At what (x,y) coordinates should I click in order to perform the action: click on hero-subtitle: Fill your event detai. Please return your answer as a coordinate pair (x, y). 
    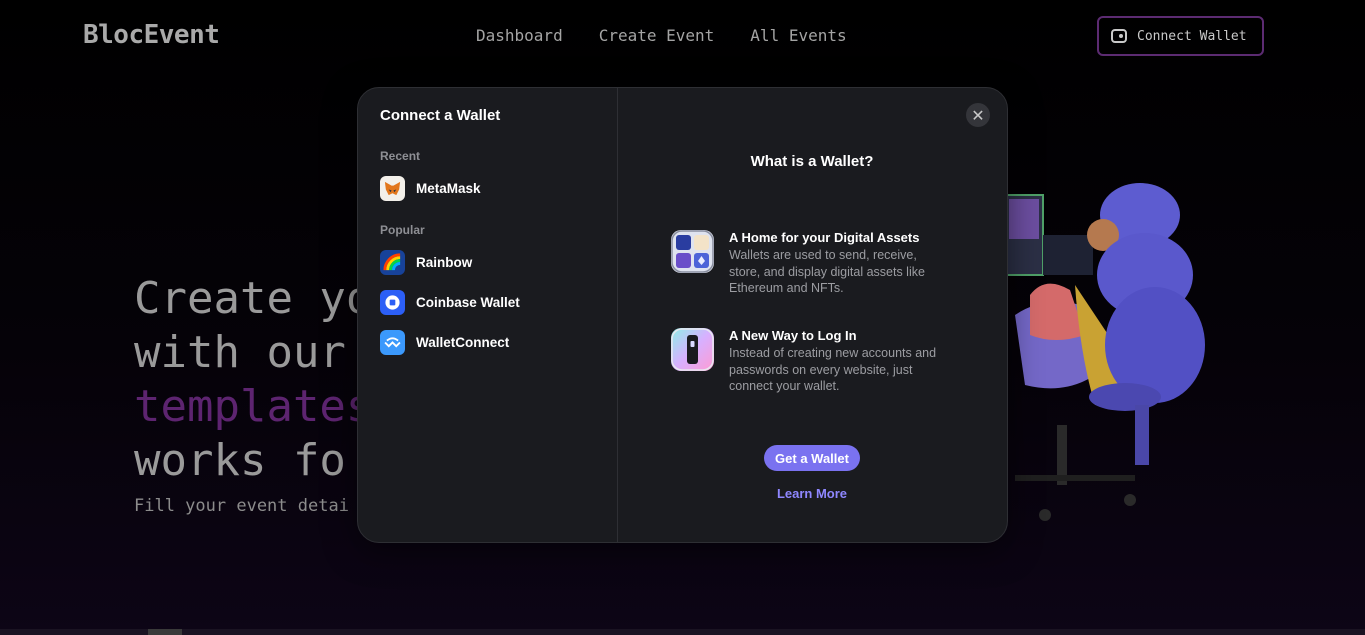
    Looking at the image, I should click on (241, 506).